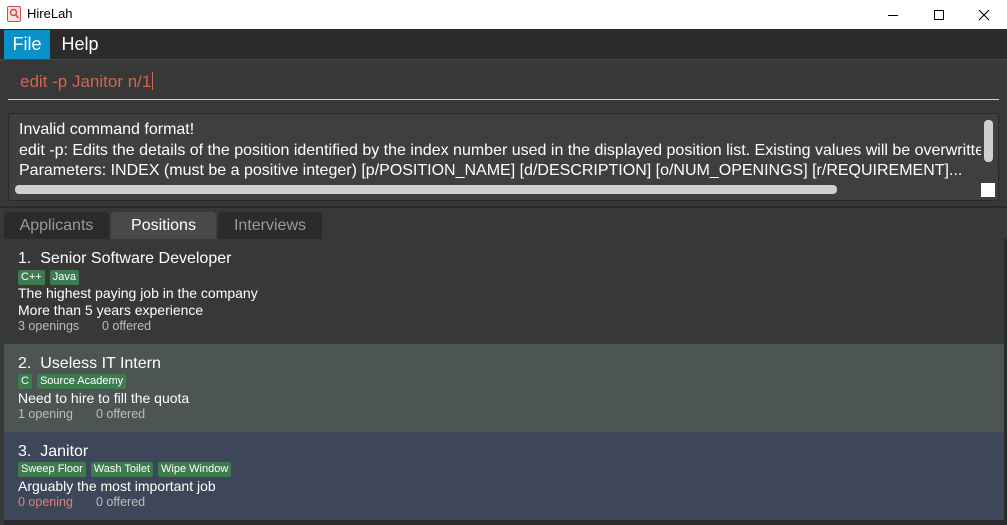 This screenshot has width=1007, height=525. I want to click on position-stats: 1 opening 0 offered, so click(81, 414).